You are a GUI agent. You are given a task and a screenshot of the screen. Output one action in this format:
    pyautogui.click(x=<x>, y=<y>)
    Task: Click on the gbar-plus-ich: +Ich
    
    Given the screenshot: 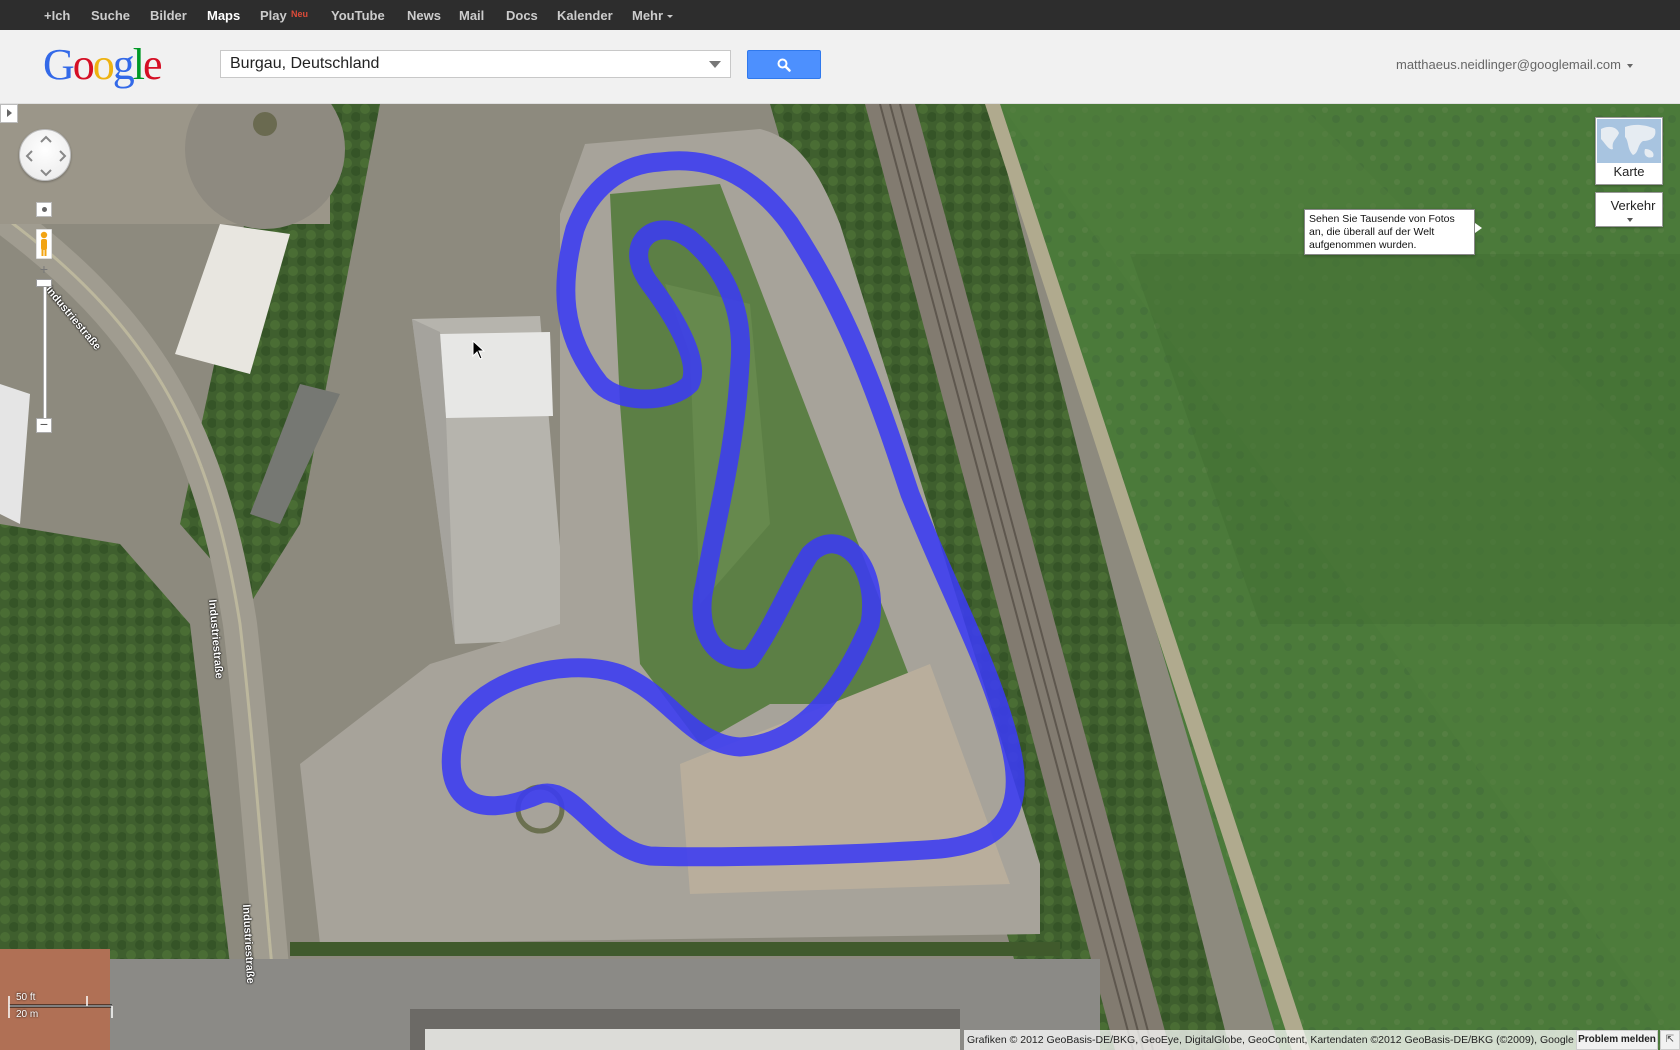 What is the action you would take?
    pyautogui.click(x=57, y=15)
    